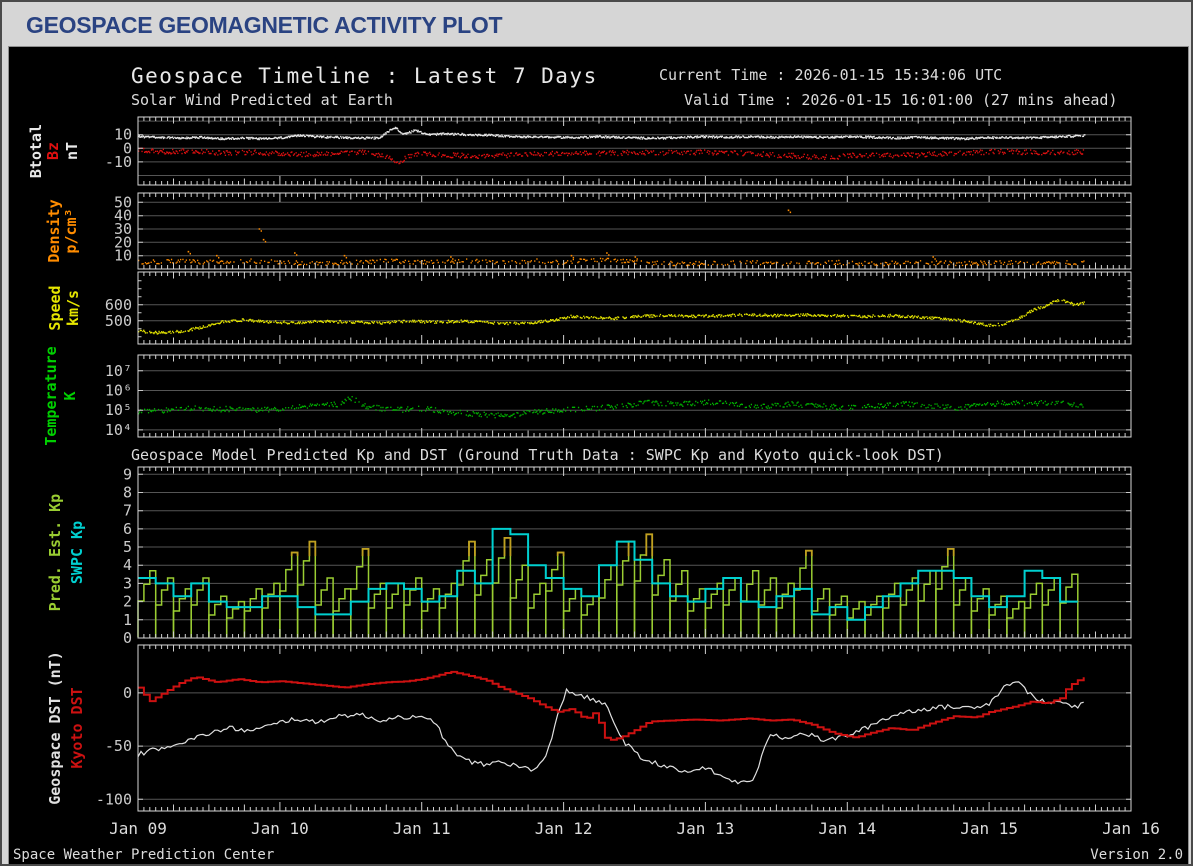 This screenshot has height=866, width=1193. Describe the element at coordinates (127, 511) in the screenshot. I see `y-tick-label: 7` at that location.